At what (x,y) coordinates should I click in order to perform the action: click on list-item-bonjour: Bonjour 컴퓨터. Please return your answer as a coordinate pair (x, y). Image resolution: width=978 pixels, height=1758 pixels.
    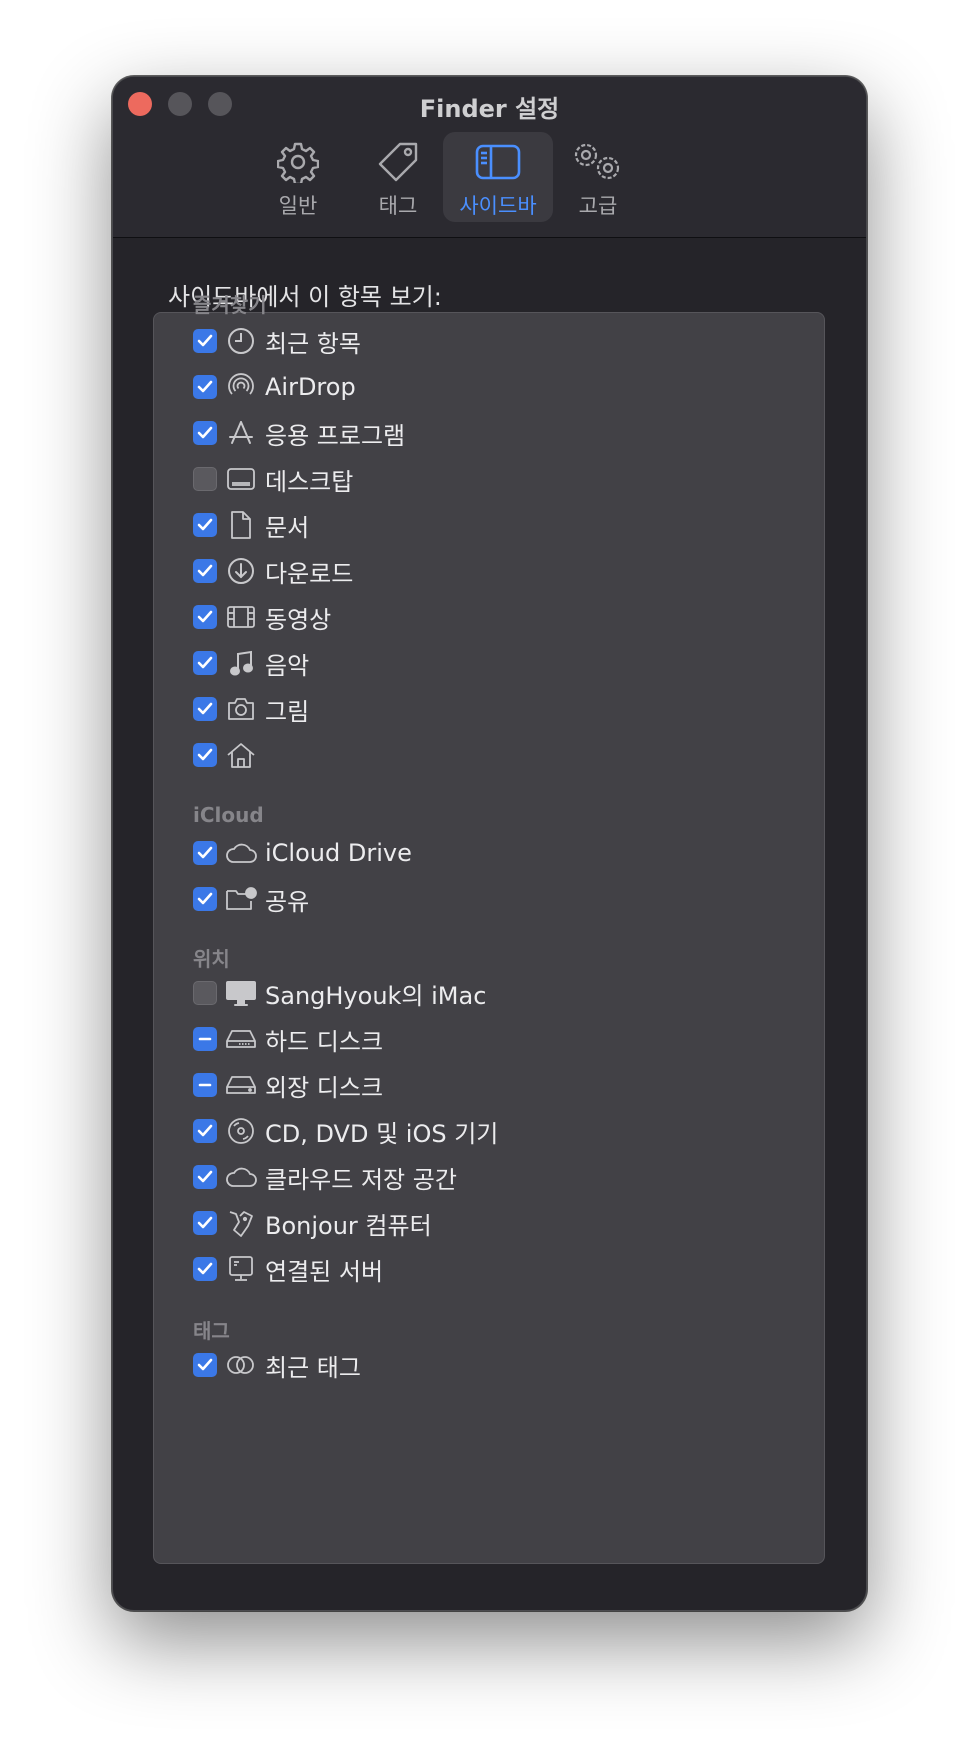
    Looking at the image, I should click on (312, 1223).